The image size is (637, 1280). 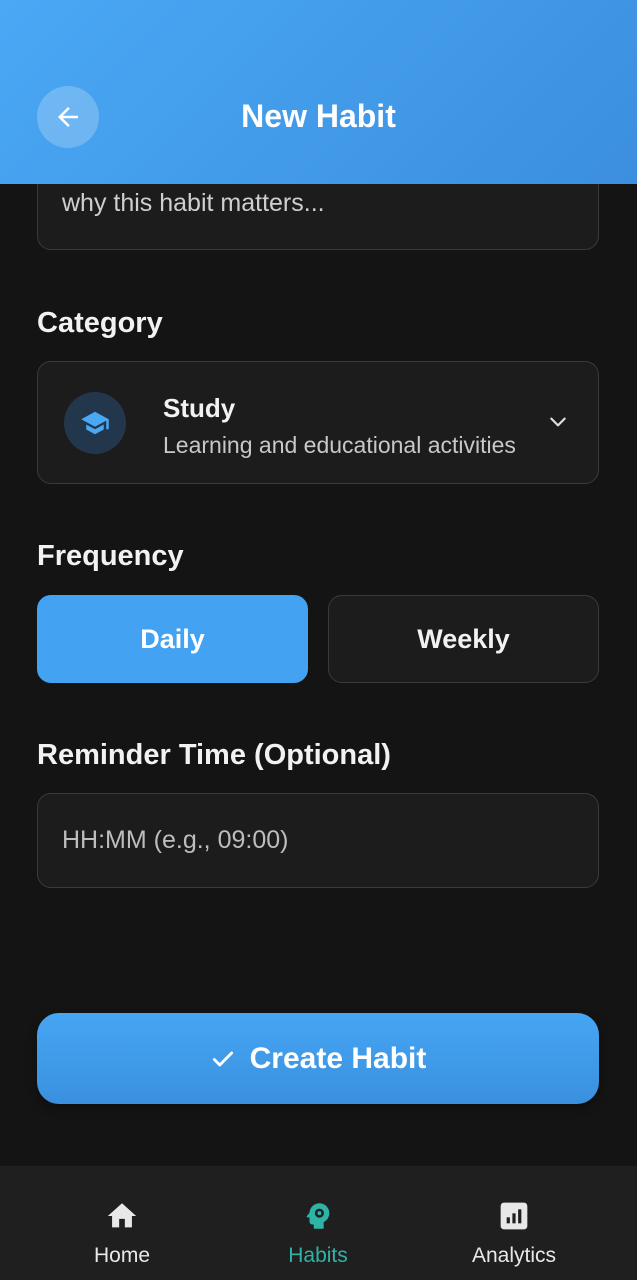 I want to click on graduation-cap-icon, so click(x=95, y=423).